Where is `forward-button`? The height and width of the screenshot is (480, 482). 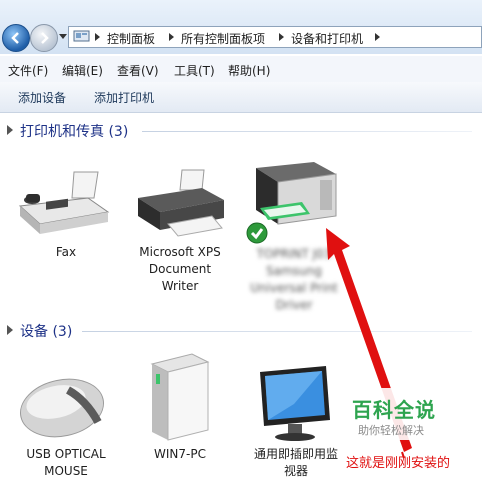 forward-button is located at coordinates (44, 38).